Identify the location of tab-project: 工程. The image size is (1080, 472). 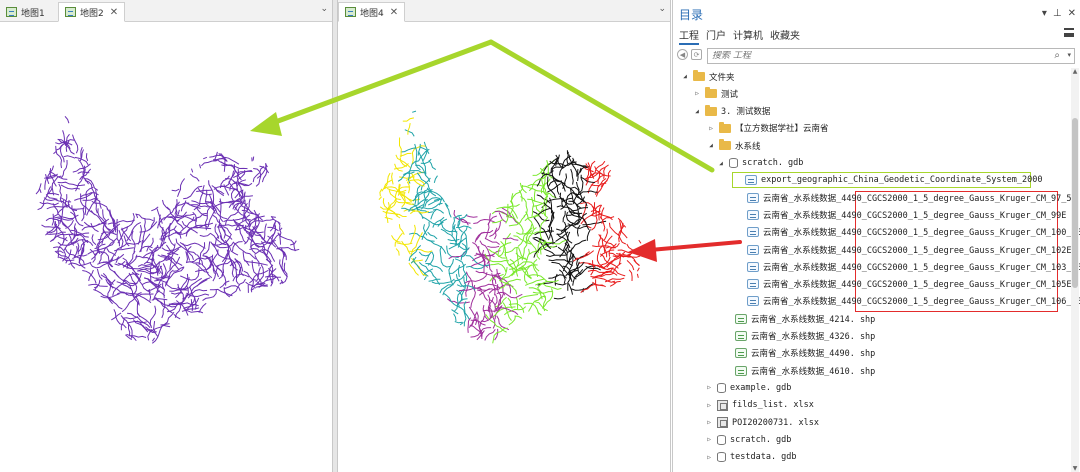
(689, 36).